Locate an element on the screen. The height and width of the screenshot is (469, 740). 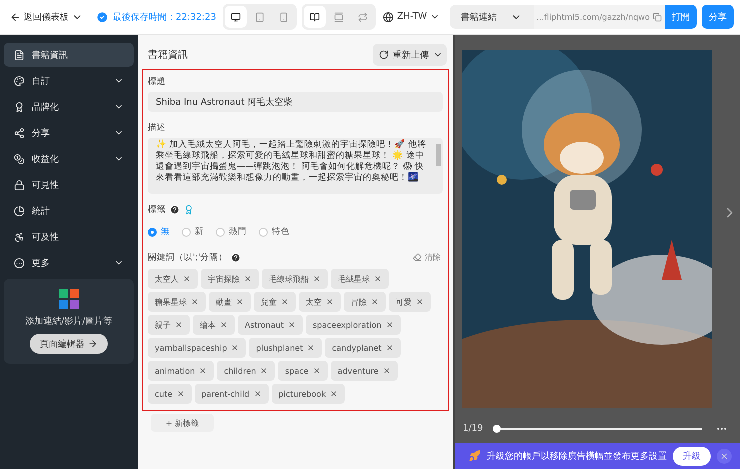
keyword-tag: parent-child is located at coordinates (231, 394).